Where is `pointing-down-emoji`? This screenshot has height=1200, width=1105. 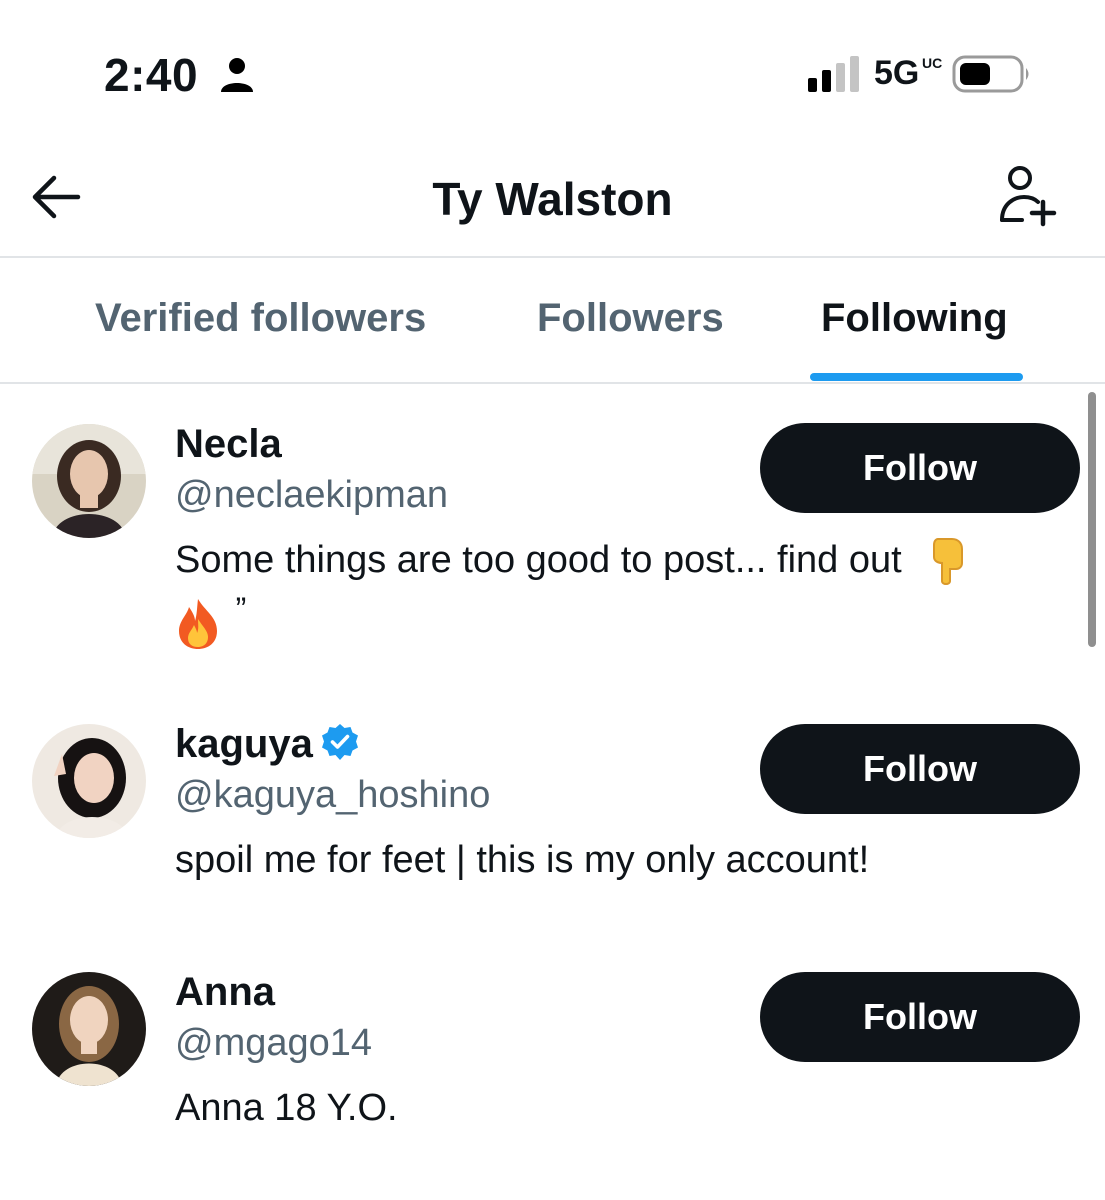
pointing-down-emoji is located at coordinates (948, 561).